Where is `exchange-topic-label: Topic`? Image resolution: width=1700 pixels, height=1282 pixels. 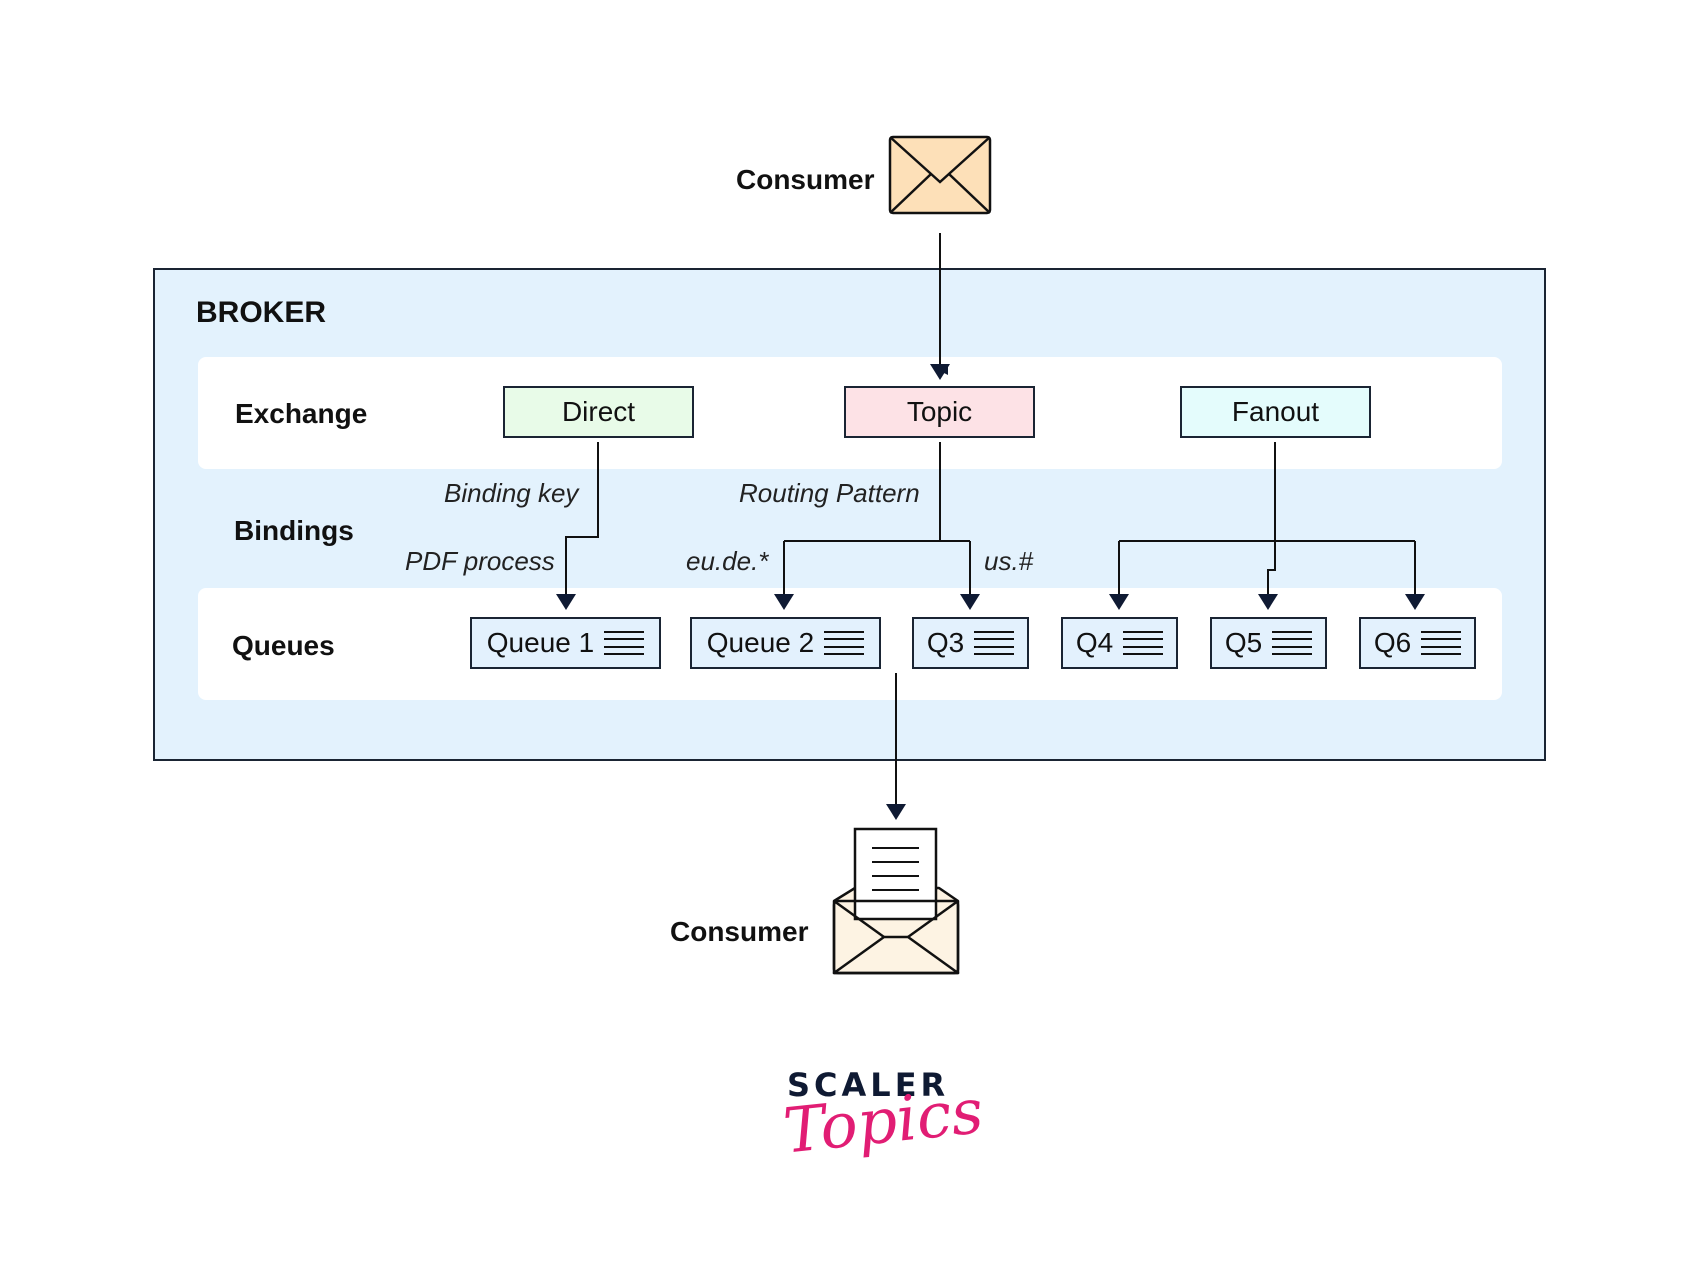
exchange-topic-label: Topic is located at coordinates (939, 411).